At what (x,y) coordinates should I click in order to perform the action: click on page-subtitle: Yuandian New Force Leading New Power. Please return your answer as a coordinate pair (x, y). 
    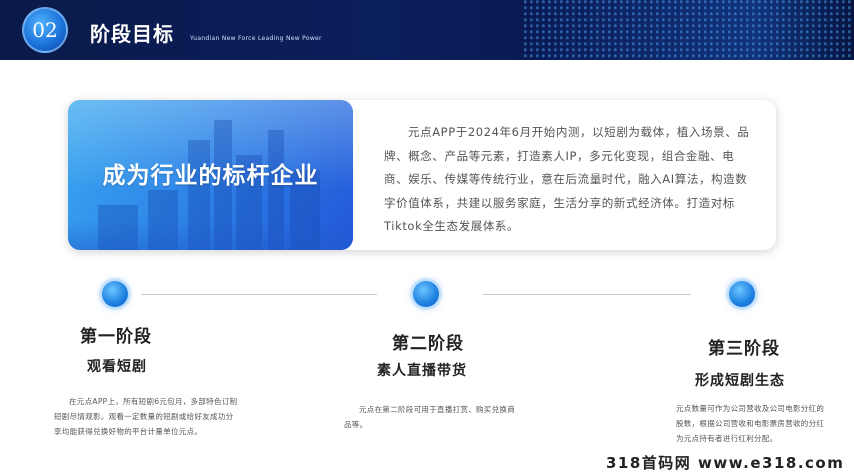
    Looking at the image, I should click on (256, 38).